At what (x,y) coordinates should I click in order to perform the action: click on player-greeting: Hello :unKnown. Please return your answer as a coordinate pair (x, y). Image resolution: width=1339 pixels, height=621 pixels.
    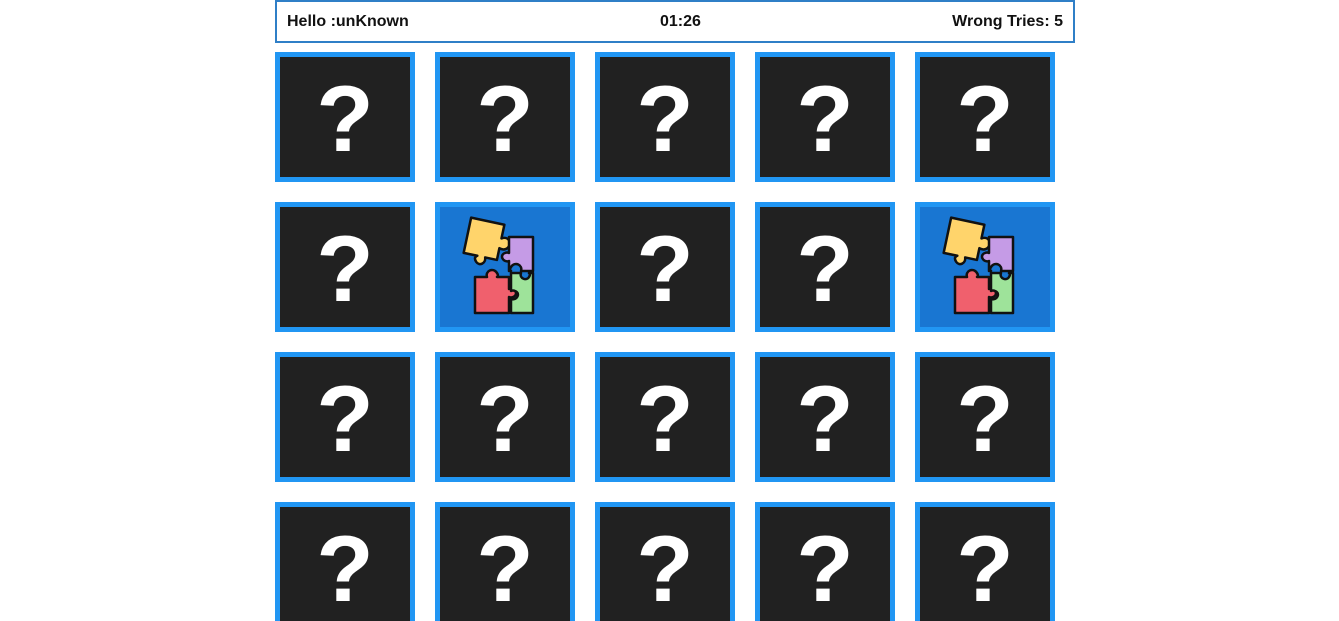
    Looking at the image, I should click on (348, 21).